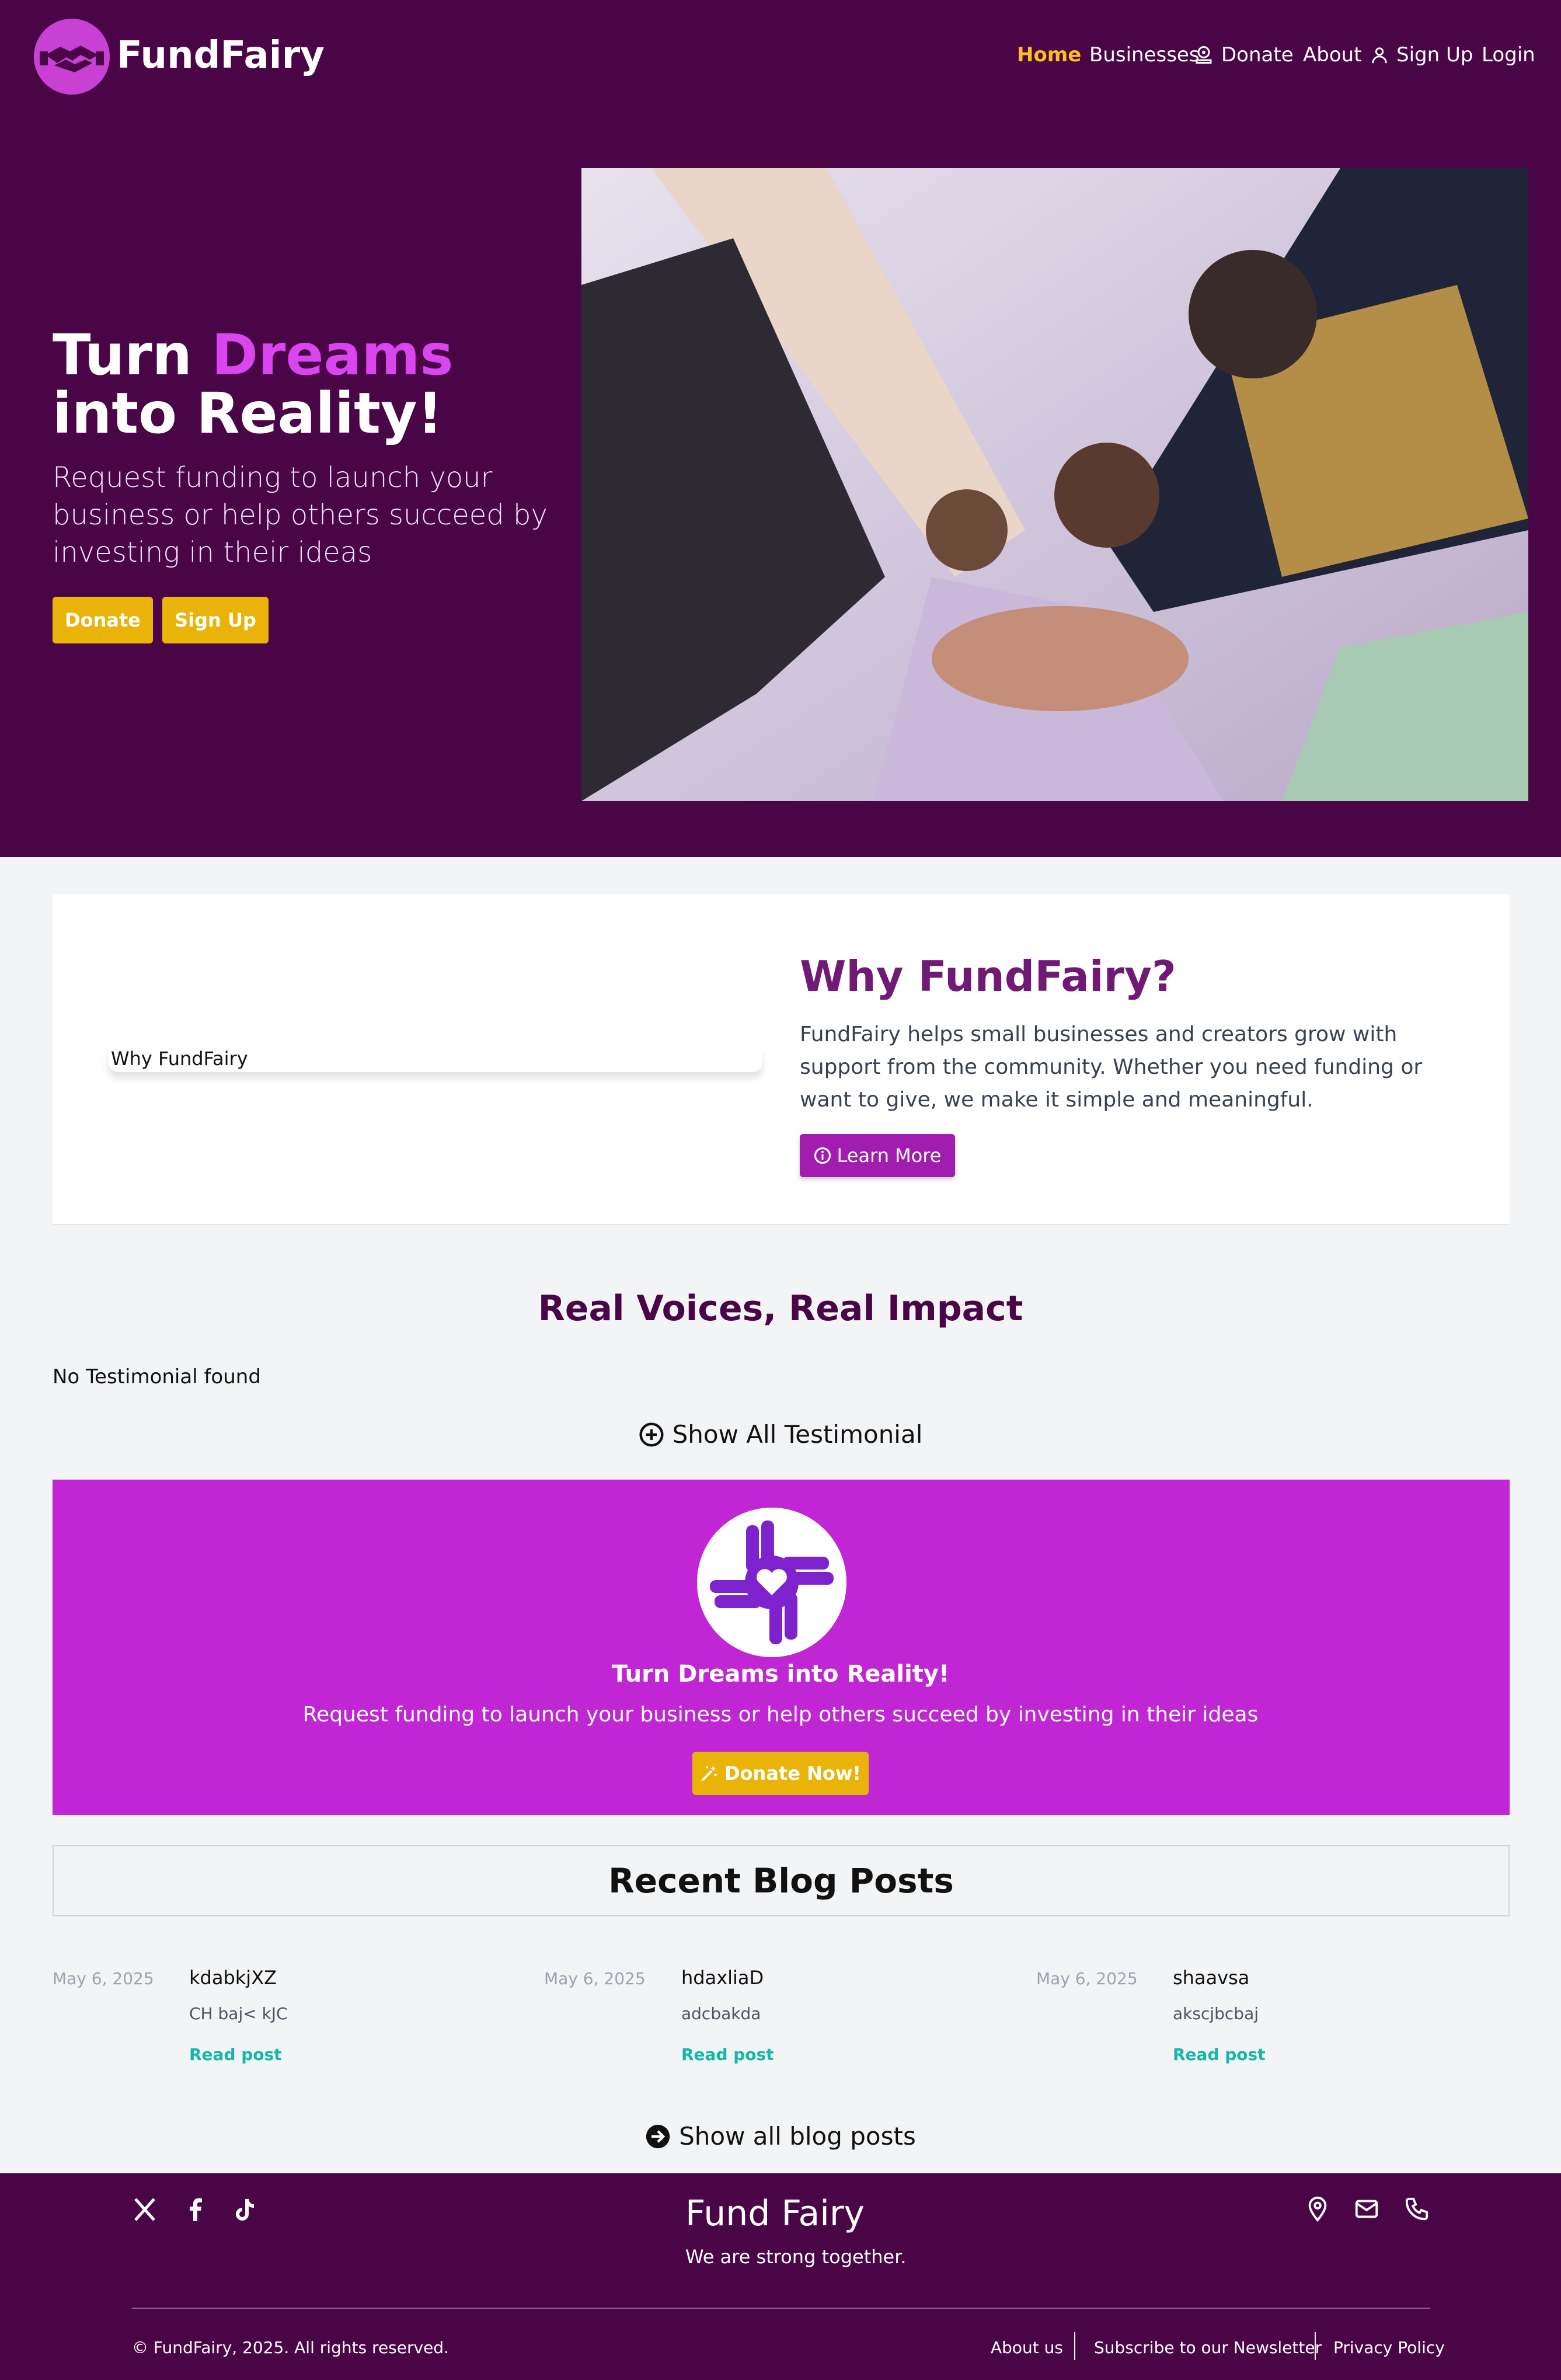 The height and width of the screenshot is (2380, 1561). Describe the element at coordinates (651, 1435) in the screenshot. I see `plus-circle-icon` at that location.